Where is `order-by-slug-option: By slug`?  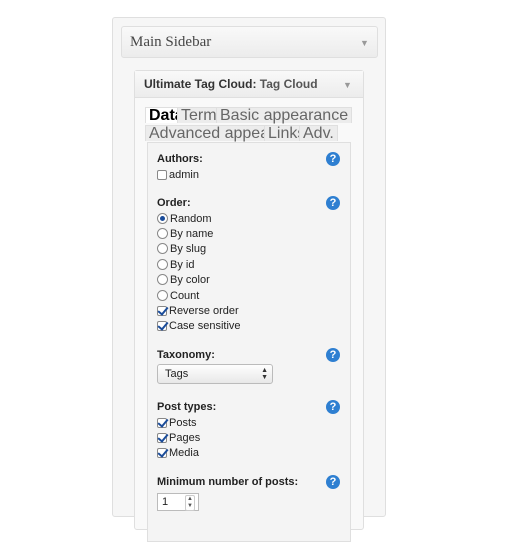 order-by-slug-option: By slug is located at coordinates (181, 249).